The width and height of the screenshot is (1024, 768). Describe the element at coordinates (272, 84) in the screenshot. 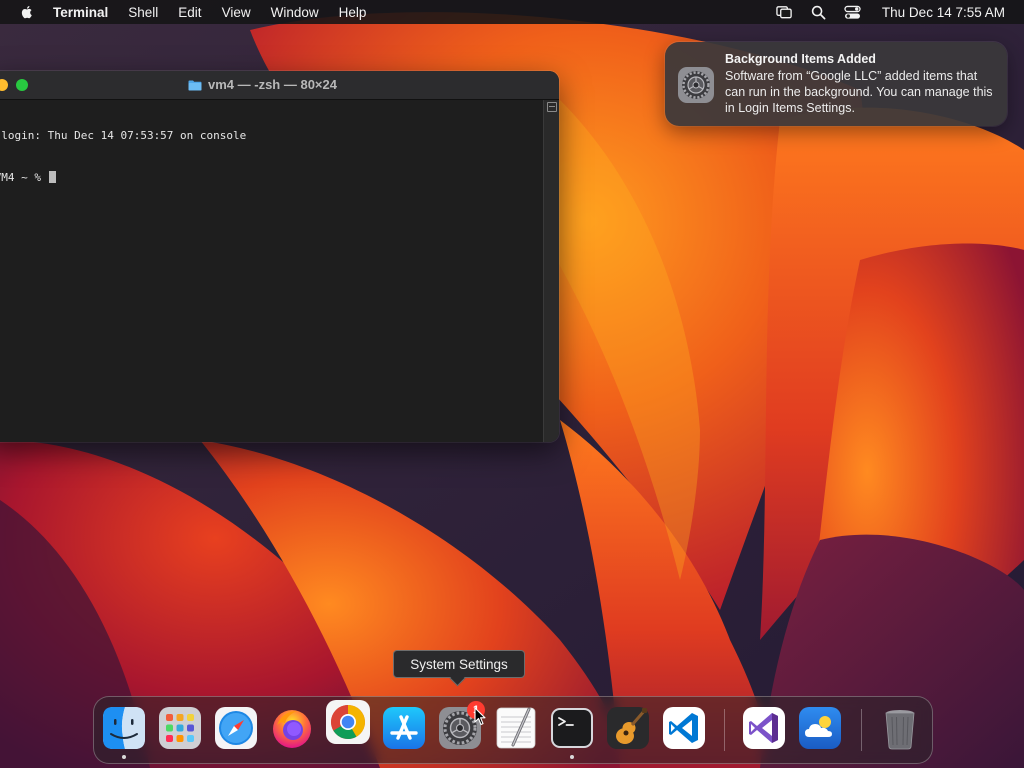

I see `terminal-title-text: vm4 — -zsh — 80×24` at that location.